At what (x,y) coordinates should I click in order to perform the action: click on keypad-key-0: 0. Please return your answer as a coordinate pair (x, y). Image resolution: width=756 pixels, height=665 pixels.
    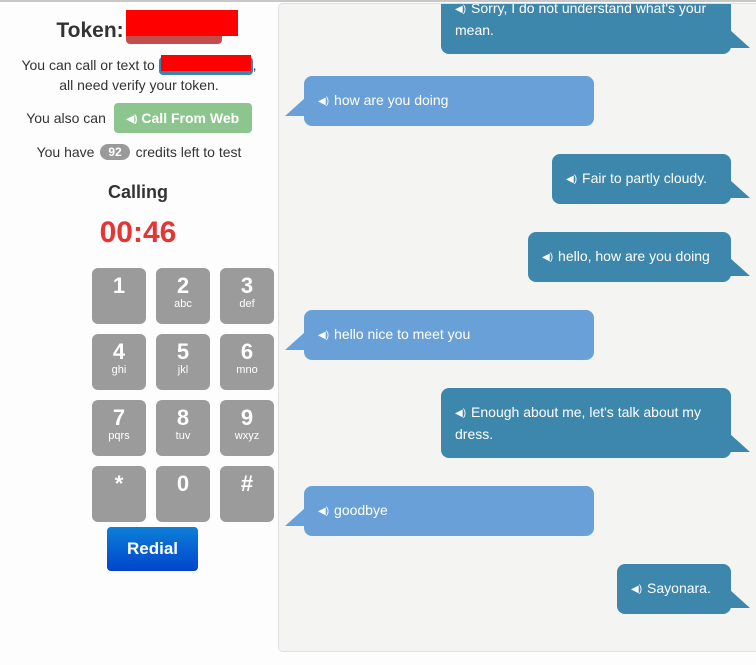
    Looking at the image, I should click on (183, 494).